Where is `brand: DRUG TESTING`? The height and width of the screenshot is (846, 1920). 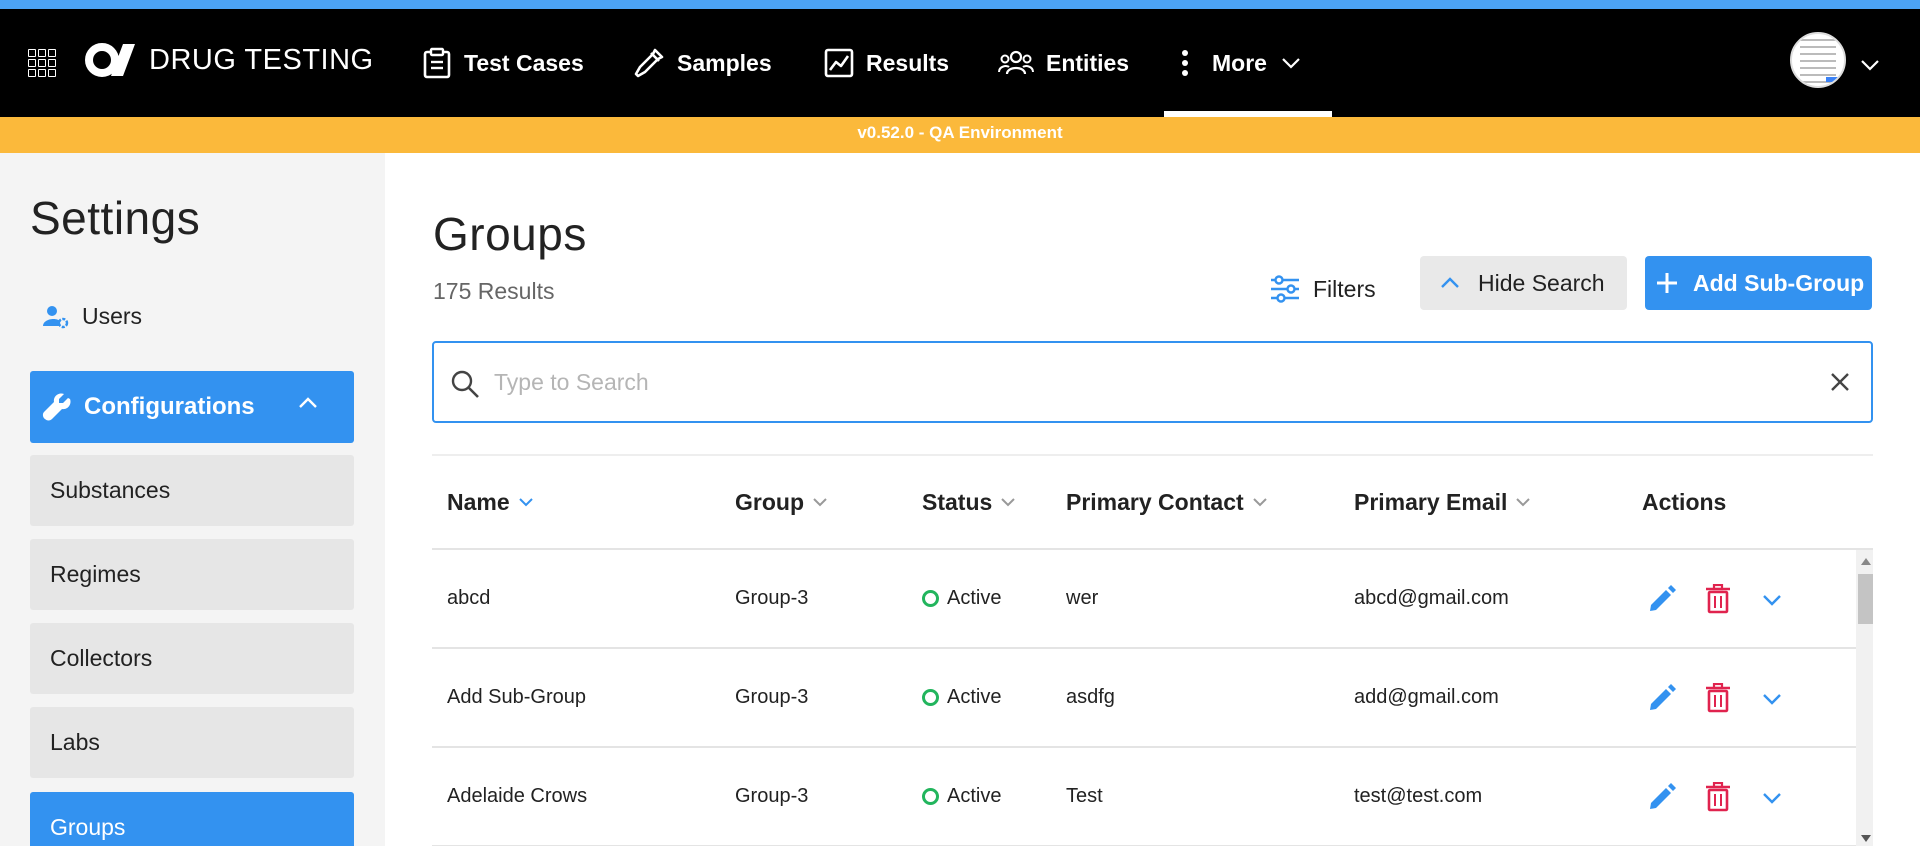
brand: DRUG TESTING is located at coordinates (229, 60).